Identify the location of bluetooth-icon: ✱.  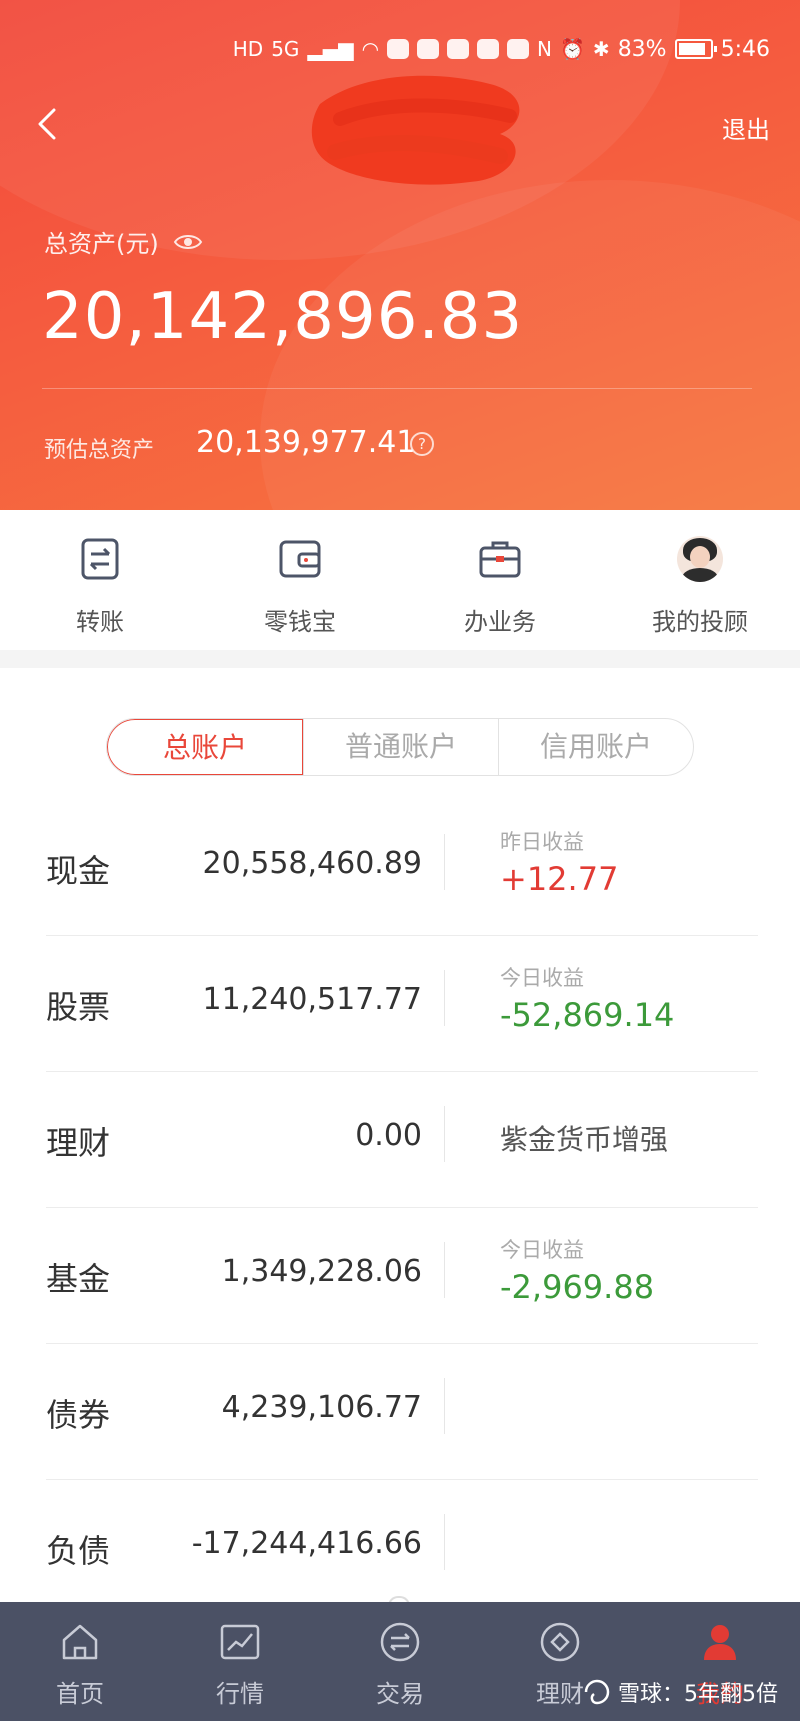
(601, 49).